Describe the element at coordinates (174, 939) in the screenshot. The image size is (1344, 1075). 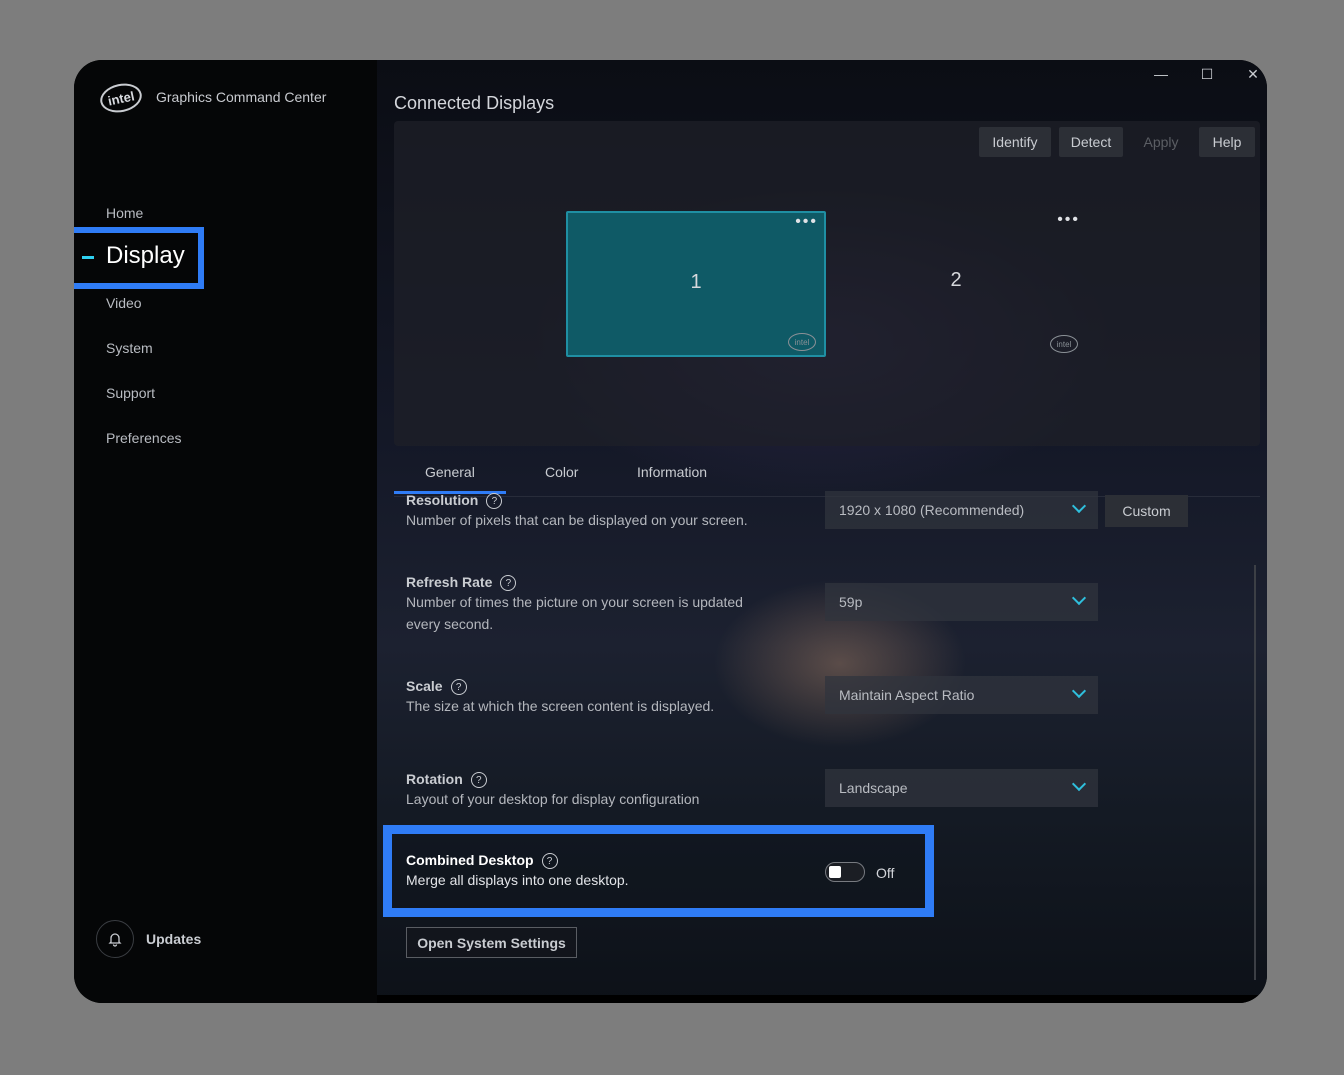
I see `updates-label: Updates` at that location.